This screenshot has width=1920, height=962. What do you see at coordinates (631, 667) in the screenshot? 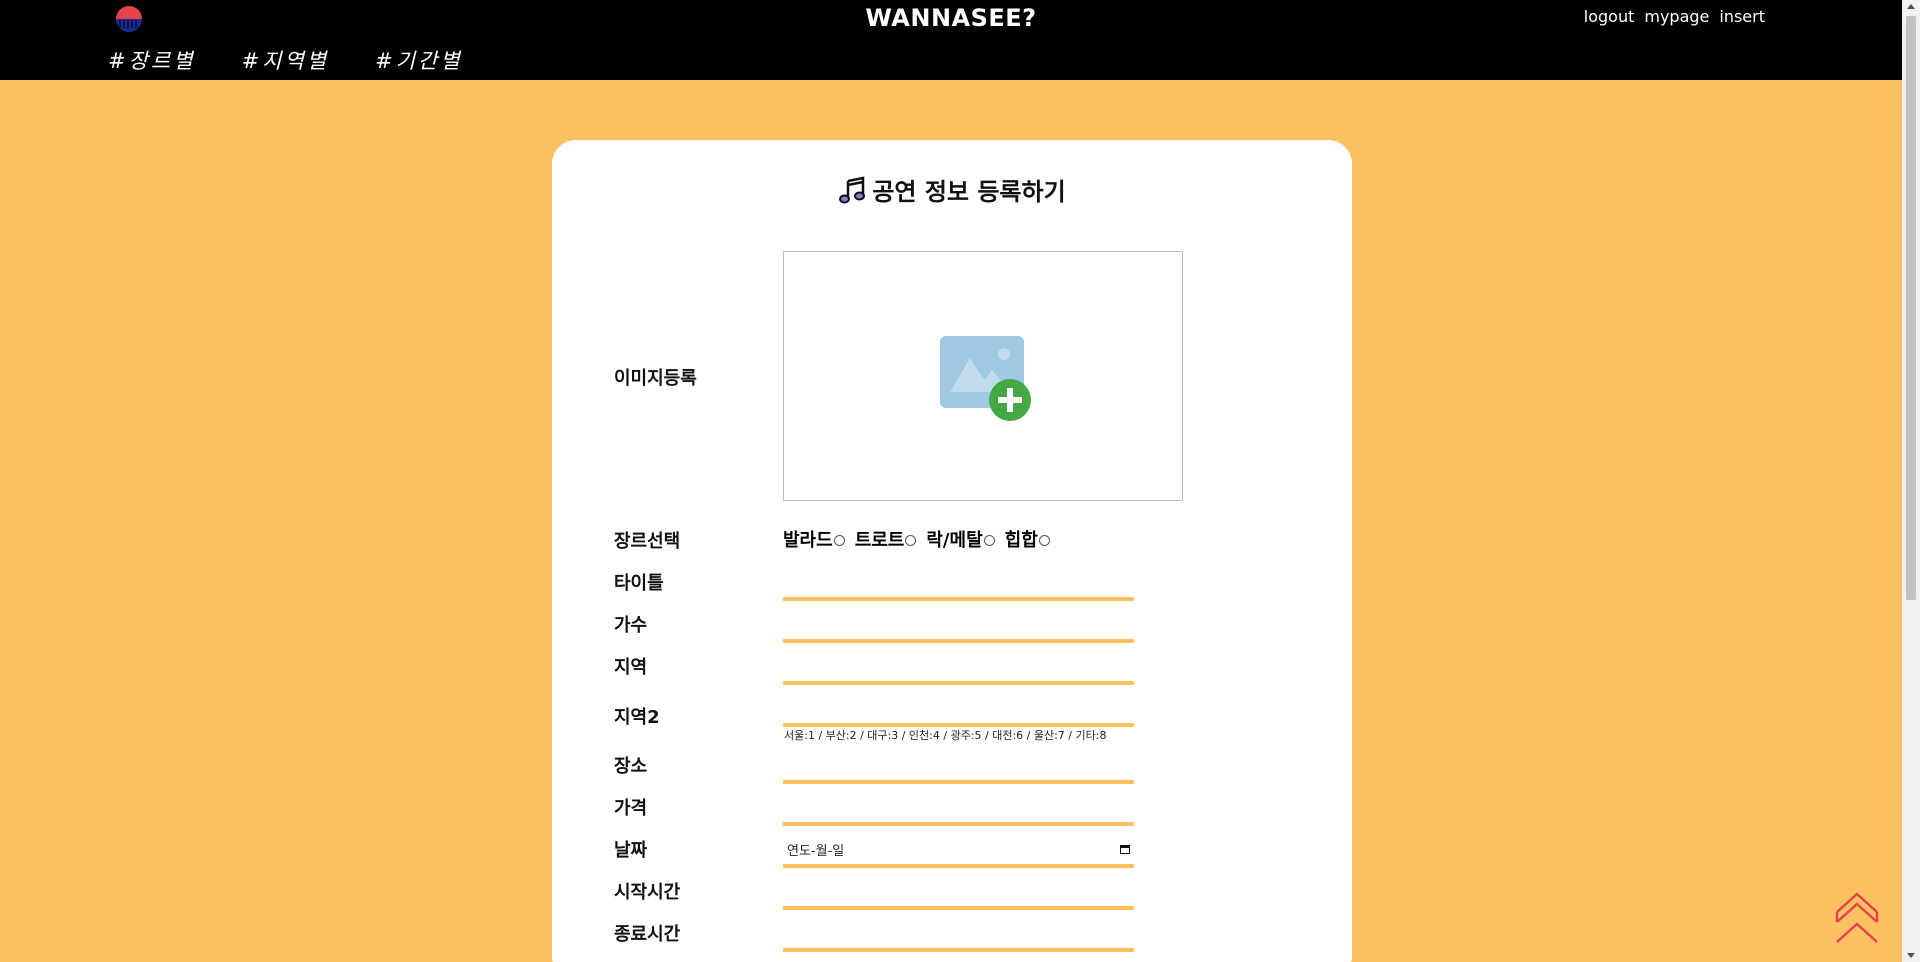
I see `region-label: 지역` at bounding box center [631, 667].